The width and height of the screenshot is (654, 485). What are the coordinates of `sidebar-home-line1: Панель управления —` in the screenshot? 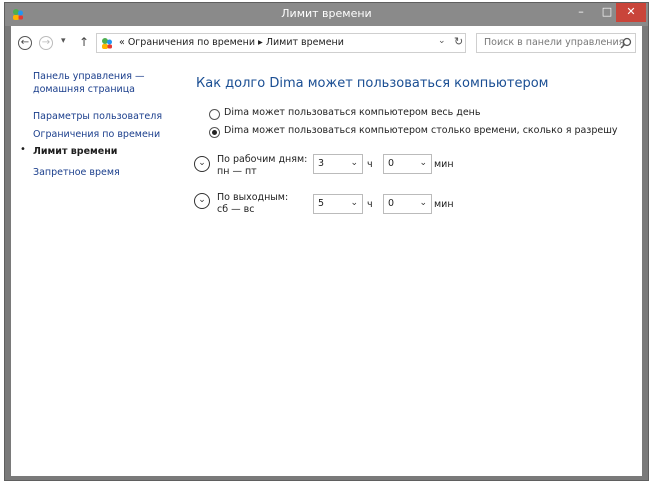 It's located at (89, 76).